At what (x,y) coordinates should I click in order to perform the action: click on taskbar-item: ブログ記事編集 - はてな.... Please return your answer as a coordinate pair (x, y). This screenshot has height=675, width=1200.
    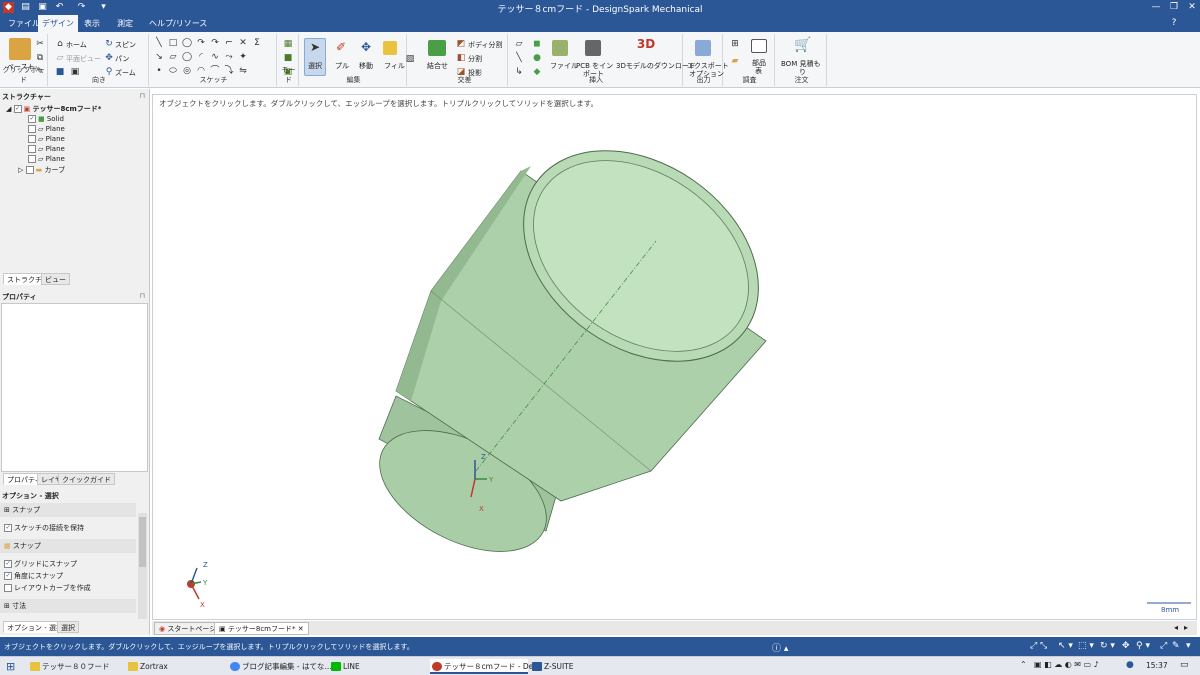
    Looking at the image, I should click on (280, 666).